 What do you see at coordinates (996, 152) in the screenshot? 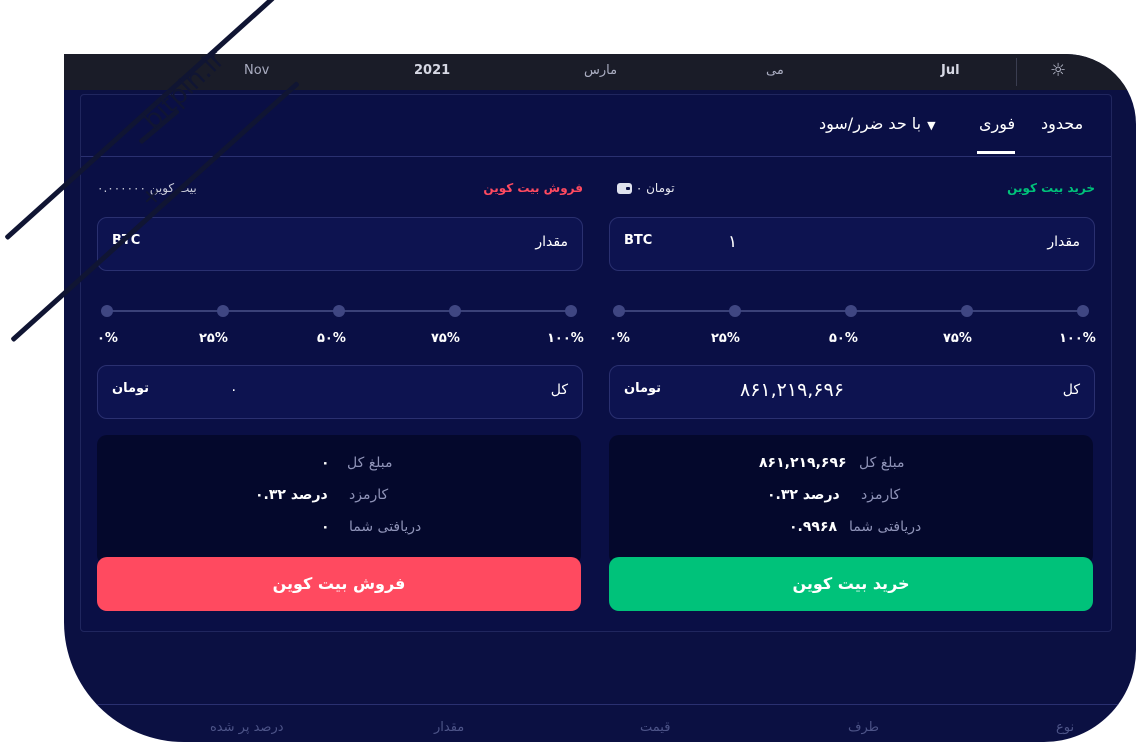
I see `active-tab-indicator` at bounding box center [996, 152].